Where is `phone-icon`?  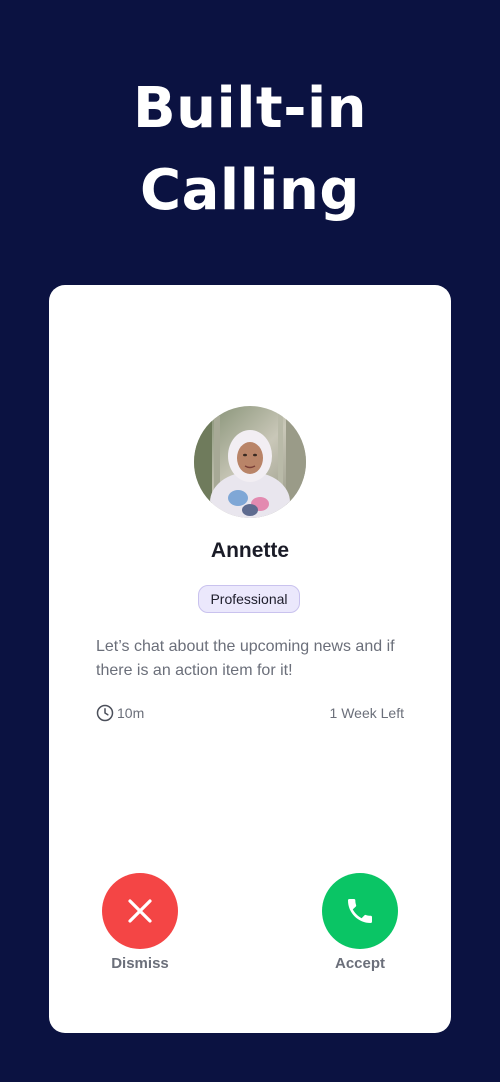
phone-icon is located at coordinates (360, 911).